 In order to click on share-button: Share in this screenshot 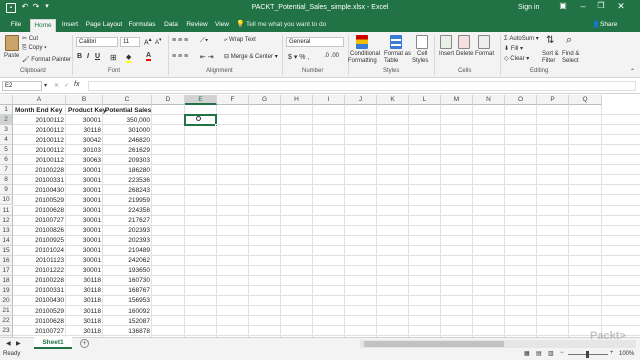, I will do `click(608, 25)`.